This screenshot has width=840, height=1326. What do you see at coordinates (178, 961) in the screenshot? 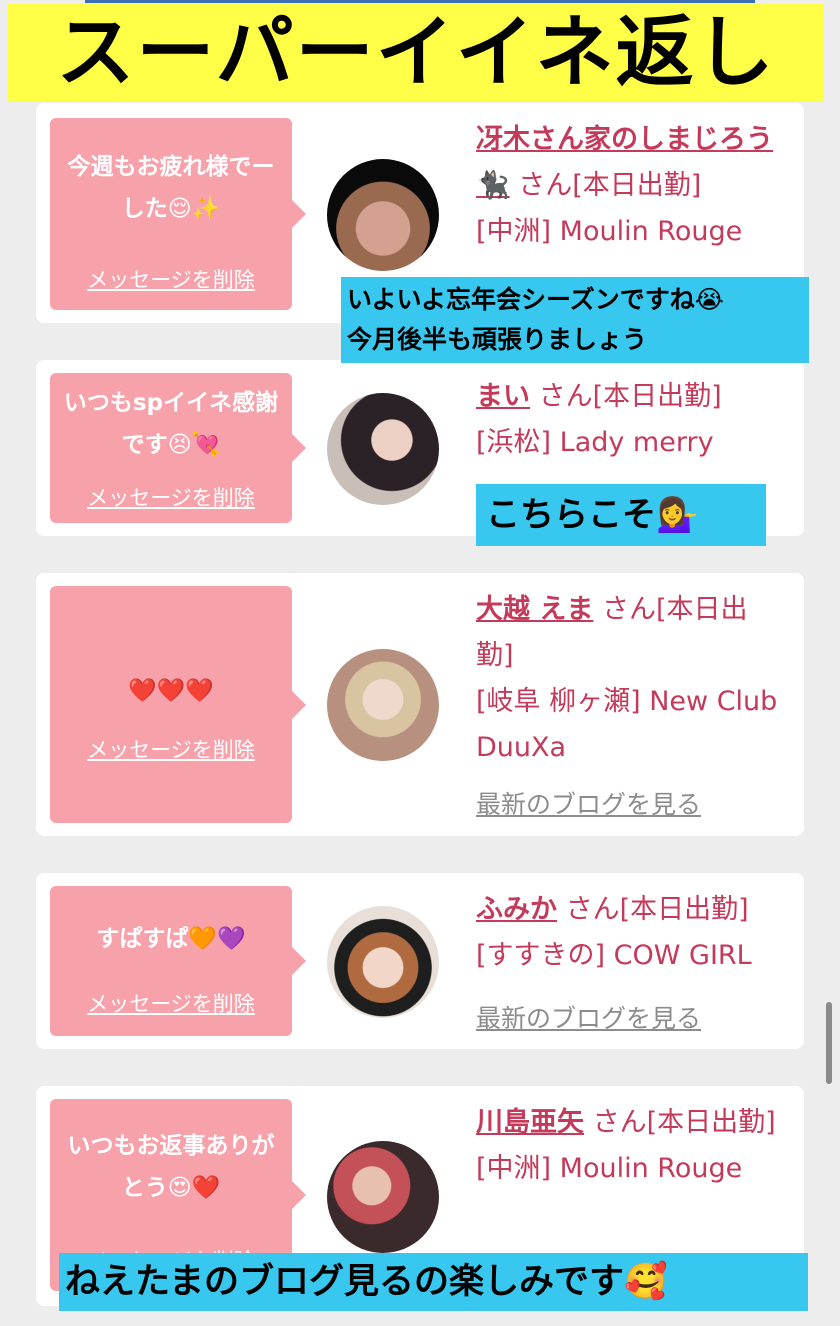
I see `message-bubble: すぱすぱ🧡💜 メッセージを削除` at bounding box center [178, 961].